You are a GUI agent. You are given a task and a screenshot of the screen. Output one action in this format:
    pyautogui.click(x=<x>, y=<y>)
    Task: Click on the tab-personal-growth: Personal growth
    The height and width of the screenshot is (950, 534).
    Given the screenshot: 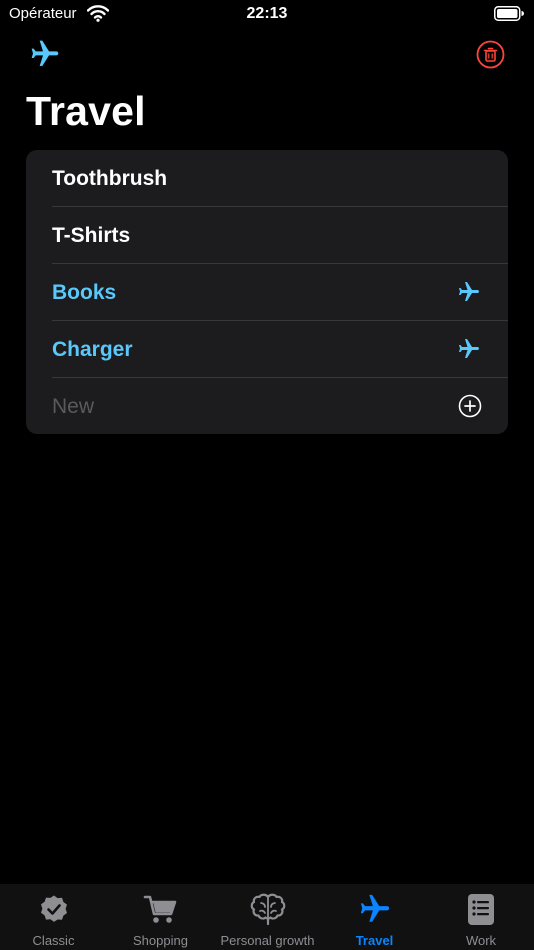 What is the action you would take?
    pyautogui.click(x=267, y=917)
    